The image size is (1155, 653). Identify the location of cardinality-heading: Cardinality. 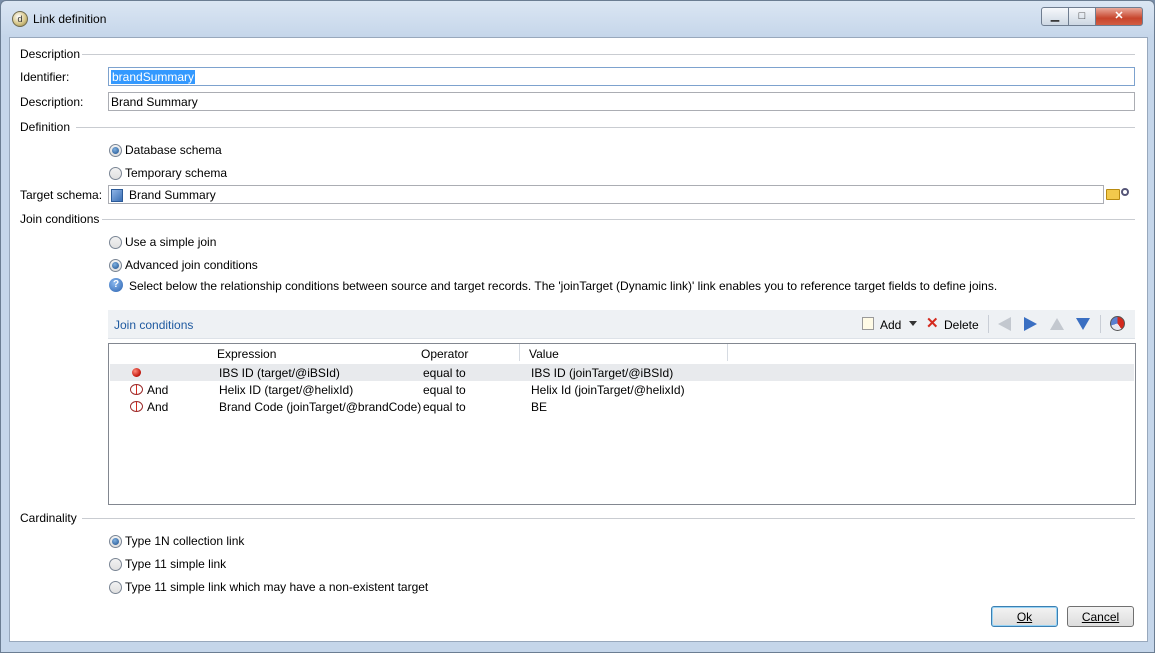
(48, 518).